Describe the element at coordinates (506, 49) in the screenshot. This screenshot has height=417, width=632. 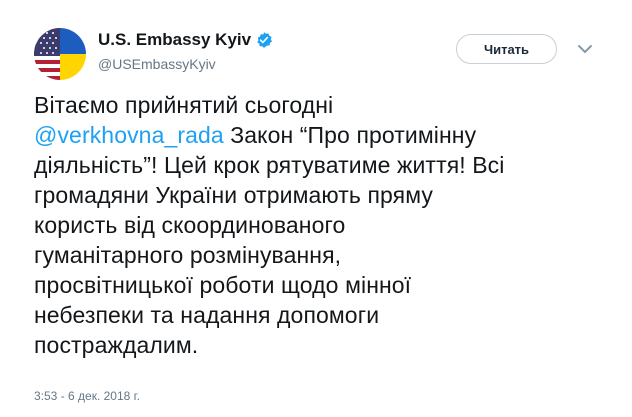
I see `follow-button: Читать` at that location.